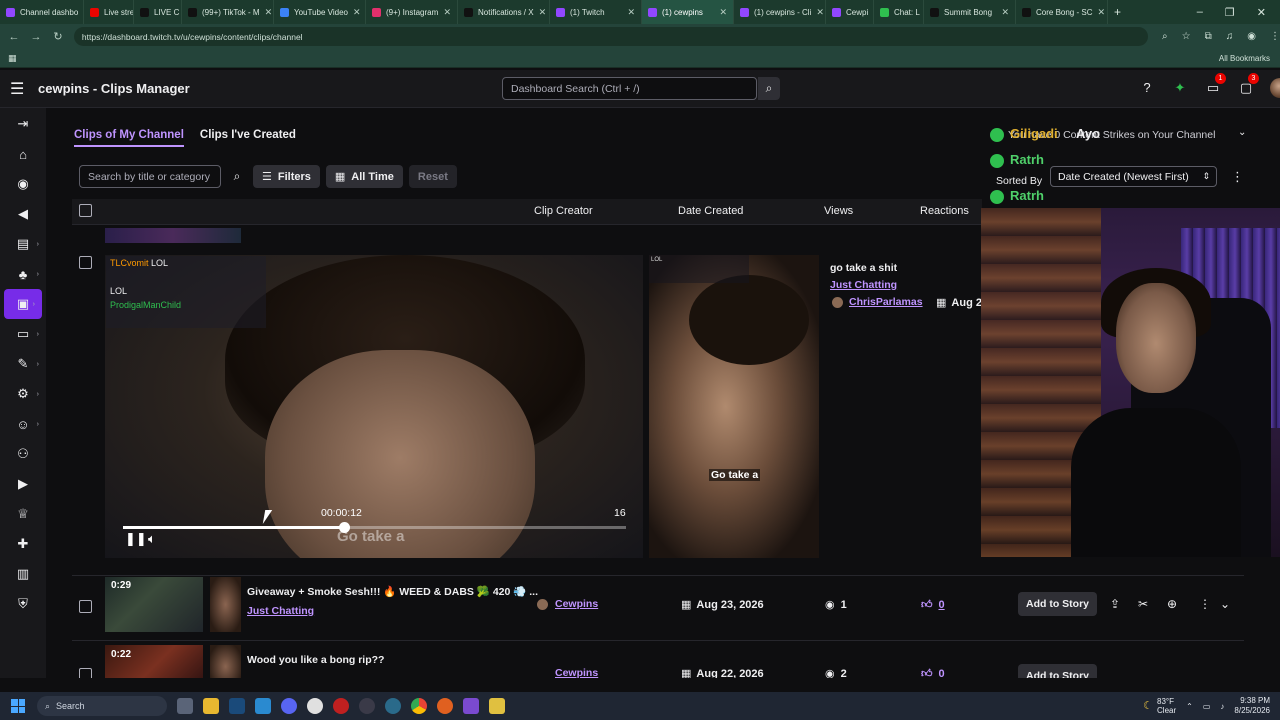 The width and height of the screenshot is (1280, 720). What do you see at coordinates (688, 12) in the screenshot?
I see `browser-tab: (1) cewpins ✕` at bounding box center [688, 12].